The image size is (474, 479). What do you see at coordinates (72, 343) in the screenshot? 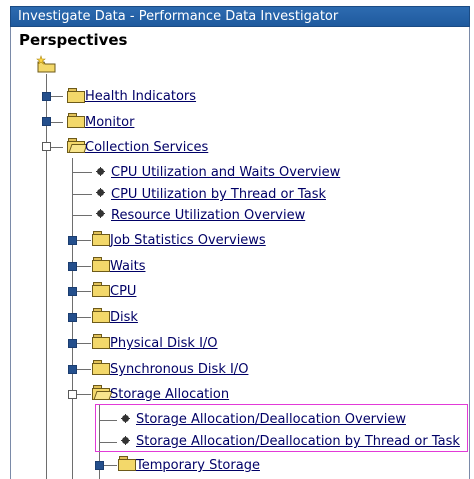
I see `expander-physical-disk-io` at bounding box center [72, 343].